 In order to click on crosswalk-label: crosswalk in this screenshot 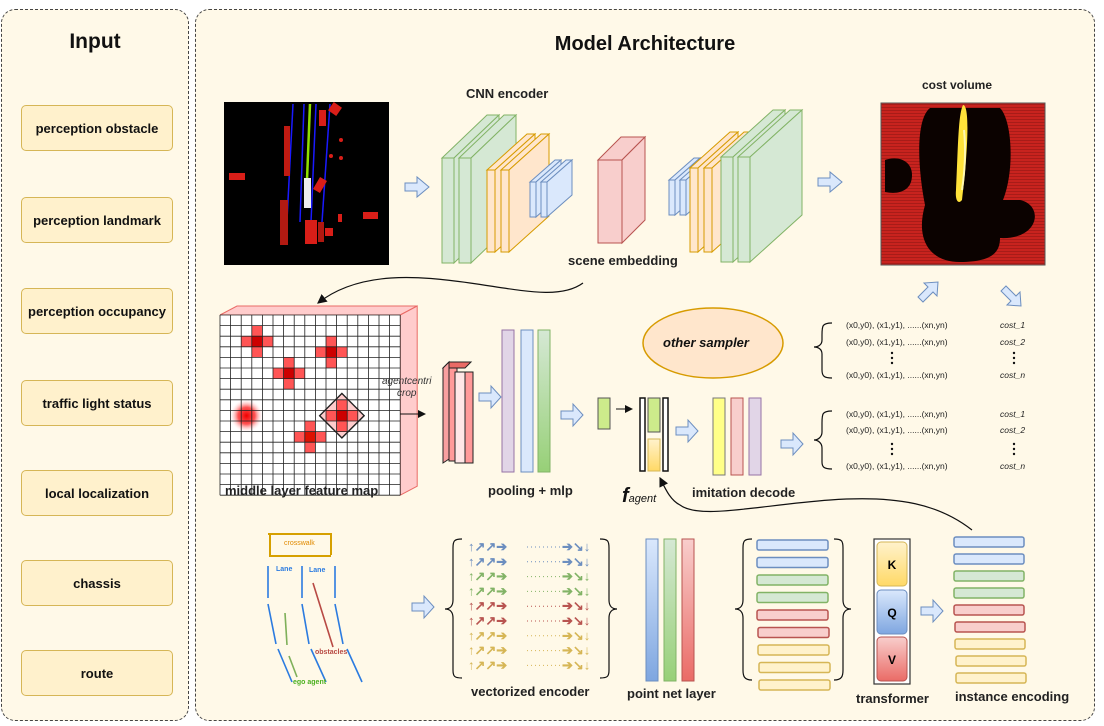, I will do `click(299, 543)`.